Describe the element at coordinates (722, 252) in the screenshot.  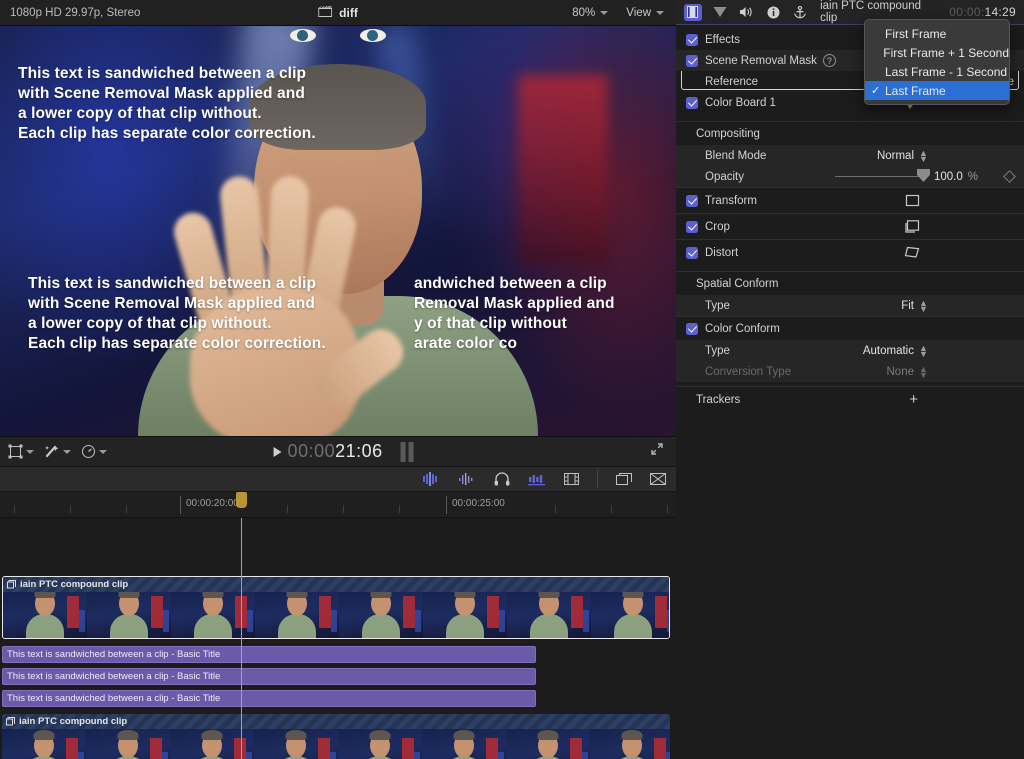
I see `distort-label: Distort` at that location.